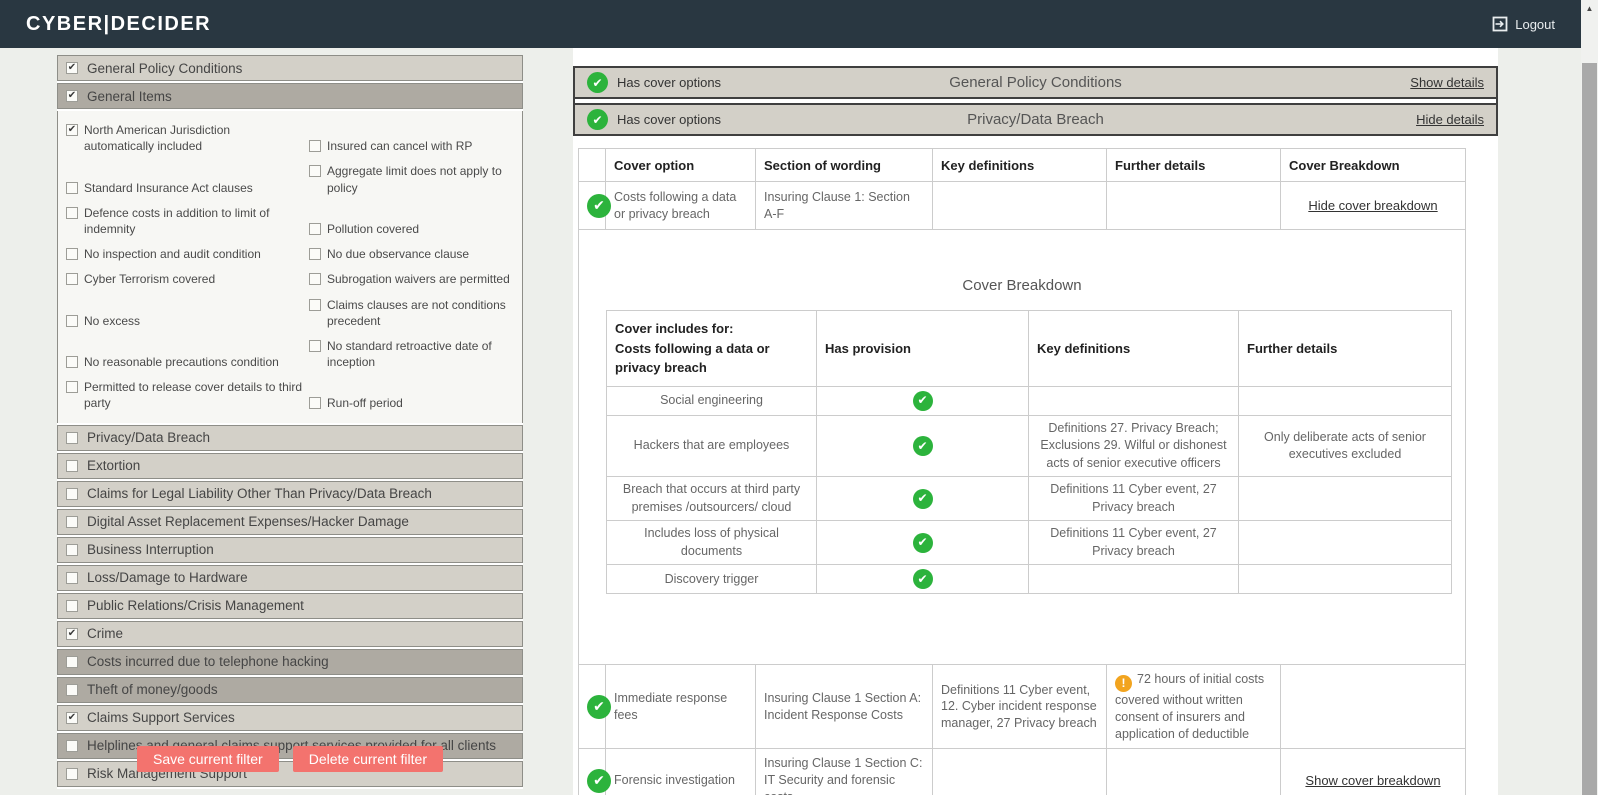 The height and width of the screenshot is (795, 1598). I want to click on breakdown-further-details-cell, so click(1345, 543).